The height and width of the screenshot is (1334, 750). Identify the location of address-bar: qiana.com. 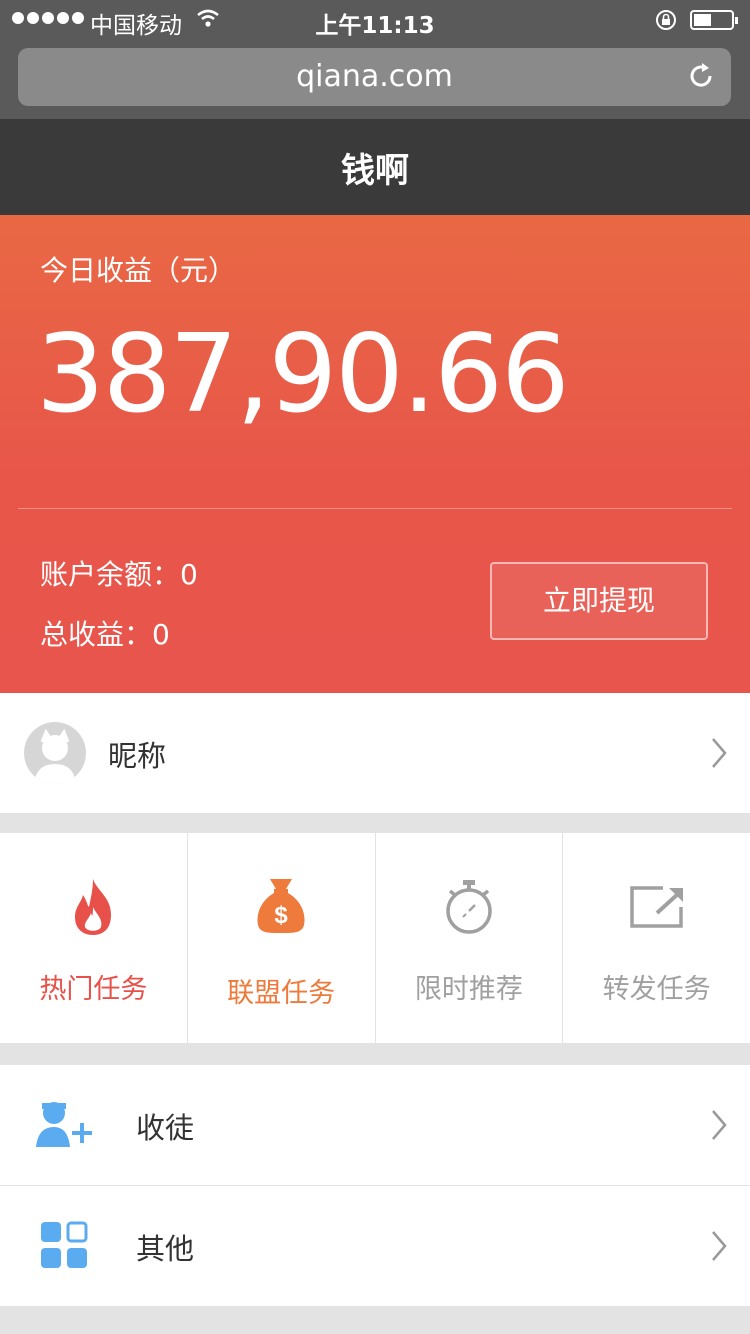
(374, 77).